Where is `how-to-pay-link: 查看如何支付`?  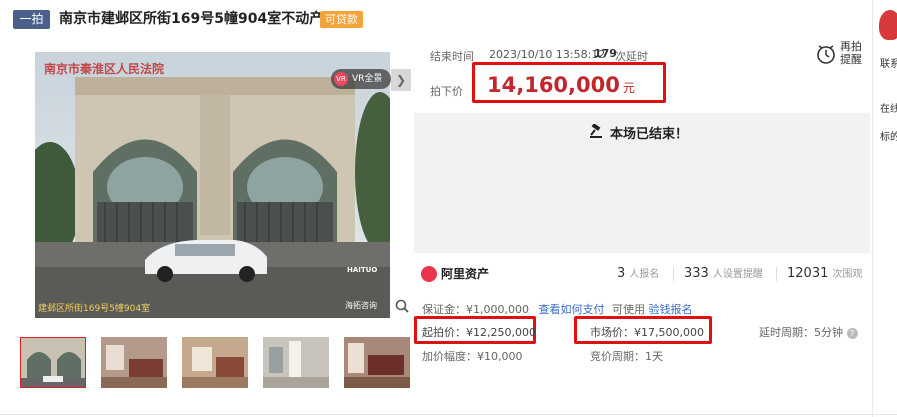
how-to-pay-link: 查看如何支付 is located at coordinates (571, 309).